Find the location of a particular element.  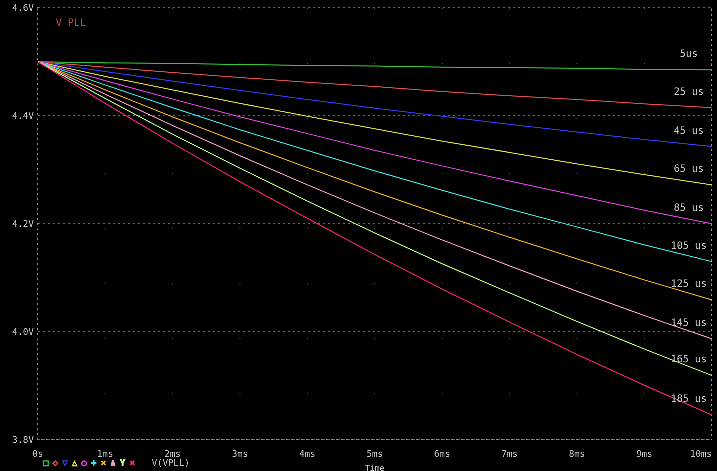

legend-marker-icon: ▽ is located at coordinates (65, 464).